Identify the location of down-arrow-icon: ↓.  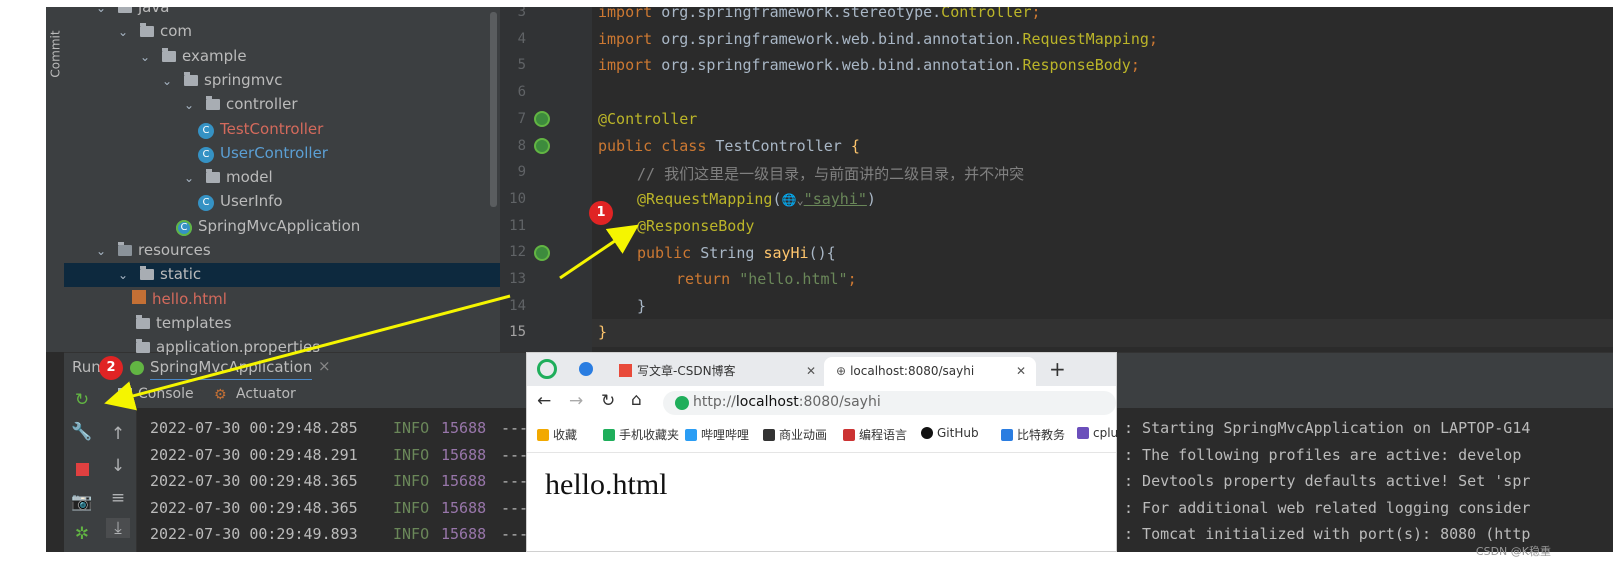
(118, 466).